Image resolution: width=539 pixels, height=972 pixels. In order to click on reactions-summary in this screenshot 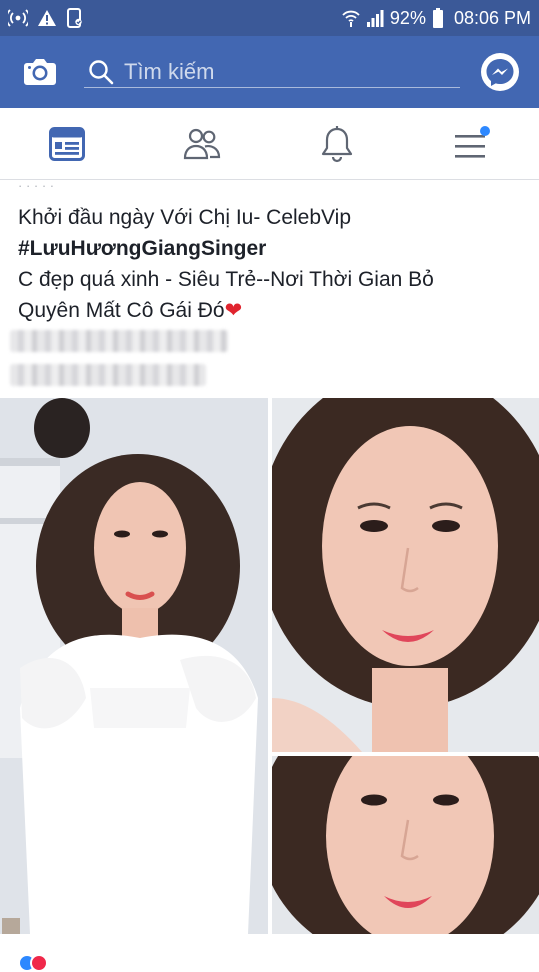, I will do `click(33, 963)`.